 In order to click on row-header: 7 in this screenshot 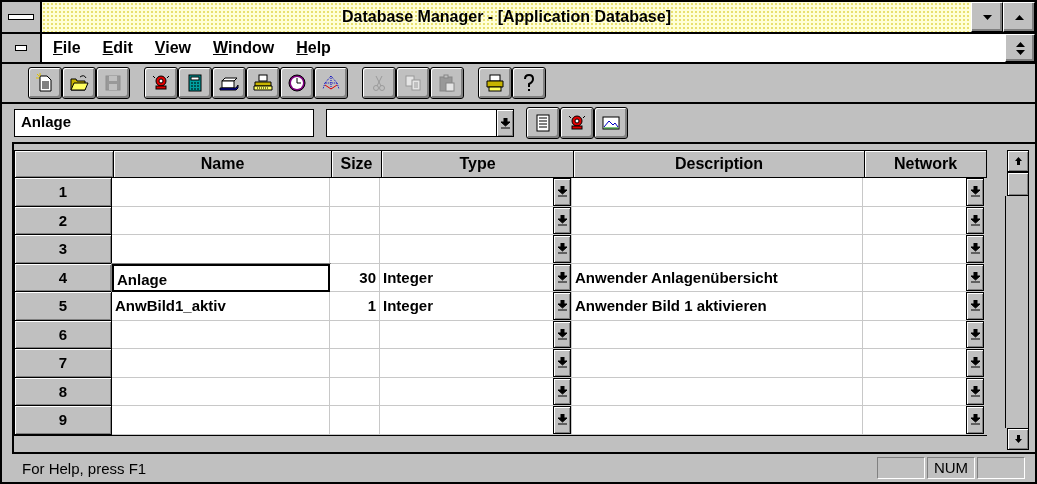, I will do `click(63, 363)`.